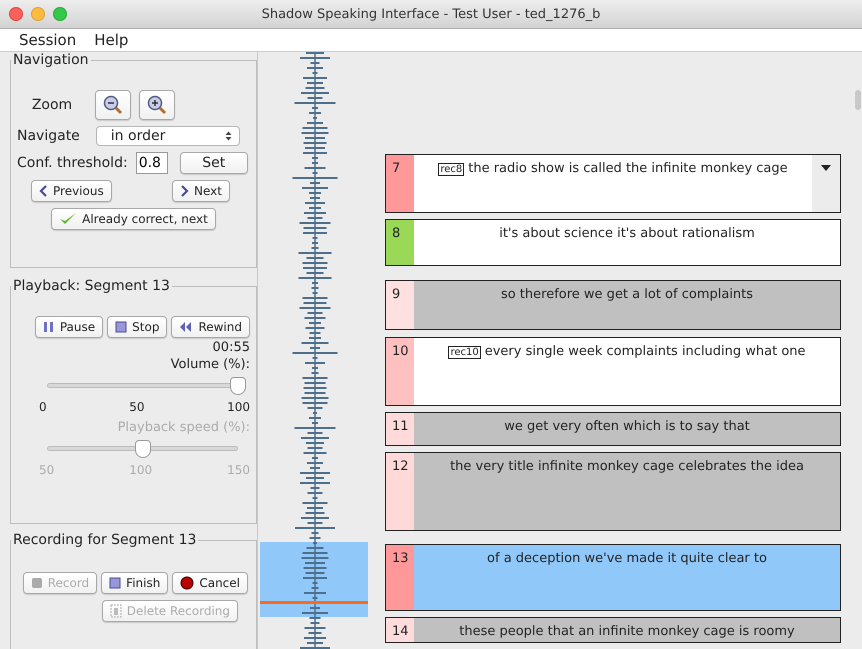 The image size is (862, 649). Describe the element at coordinates (187, 583) in the screenshot. I see `cancel-icon` at that location.